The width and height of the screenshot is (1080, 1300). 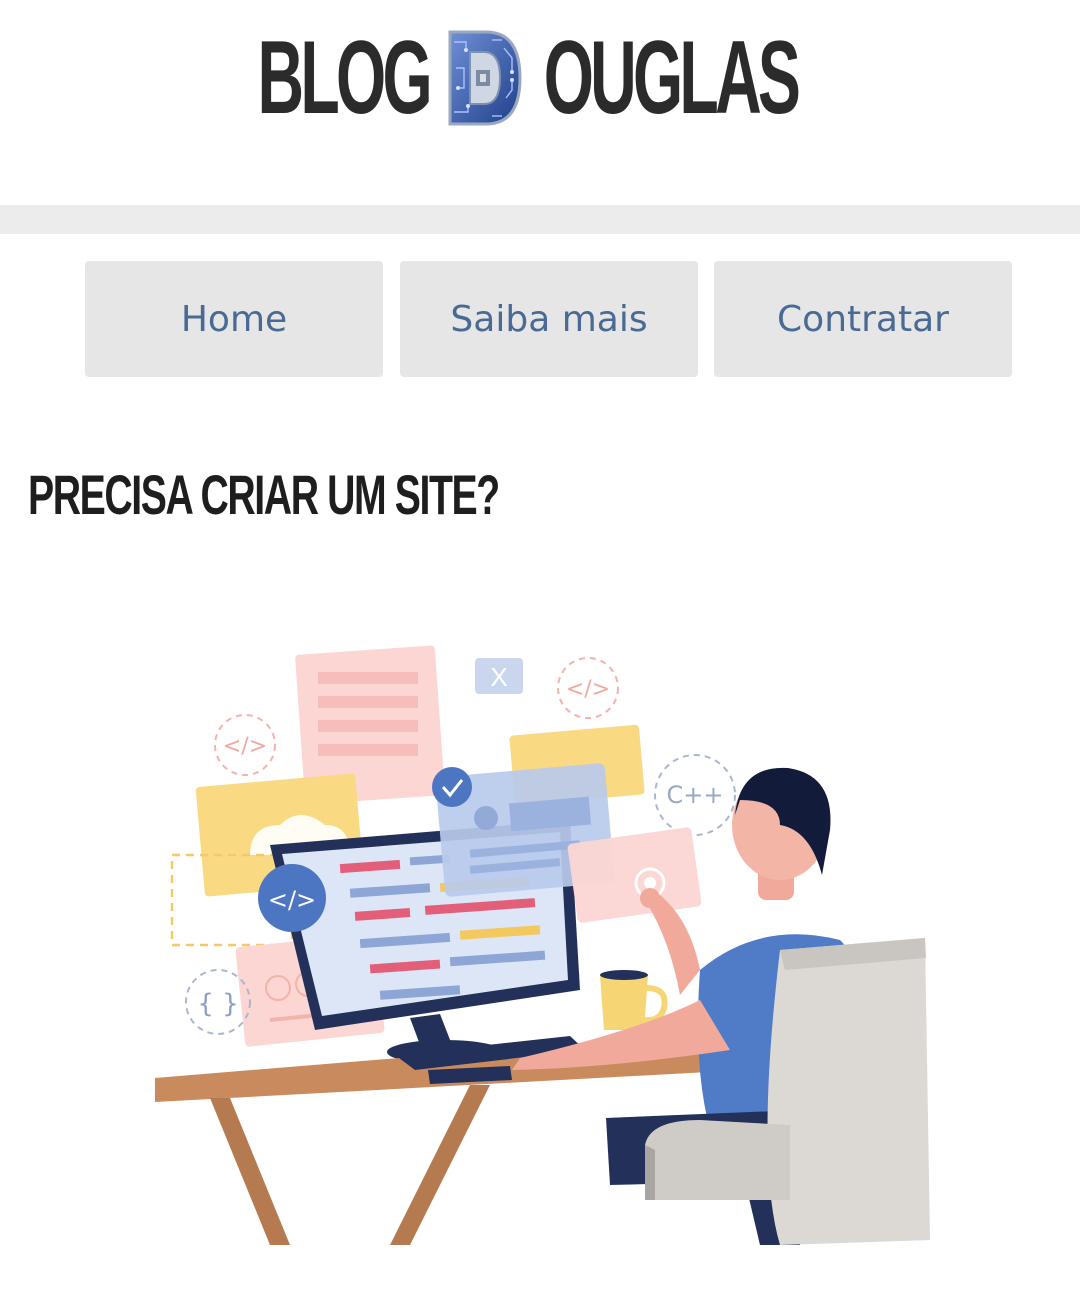 What do you see at coordinates (234, 319) in the screenshot?
I see `nav-home-button: Home` at bounding box center [234, 319].